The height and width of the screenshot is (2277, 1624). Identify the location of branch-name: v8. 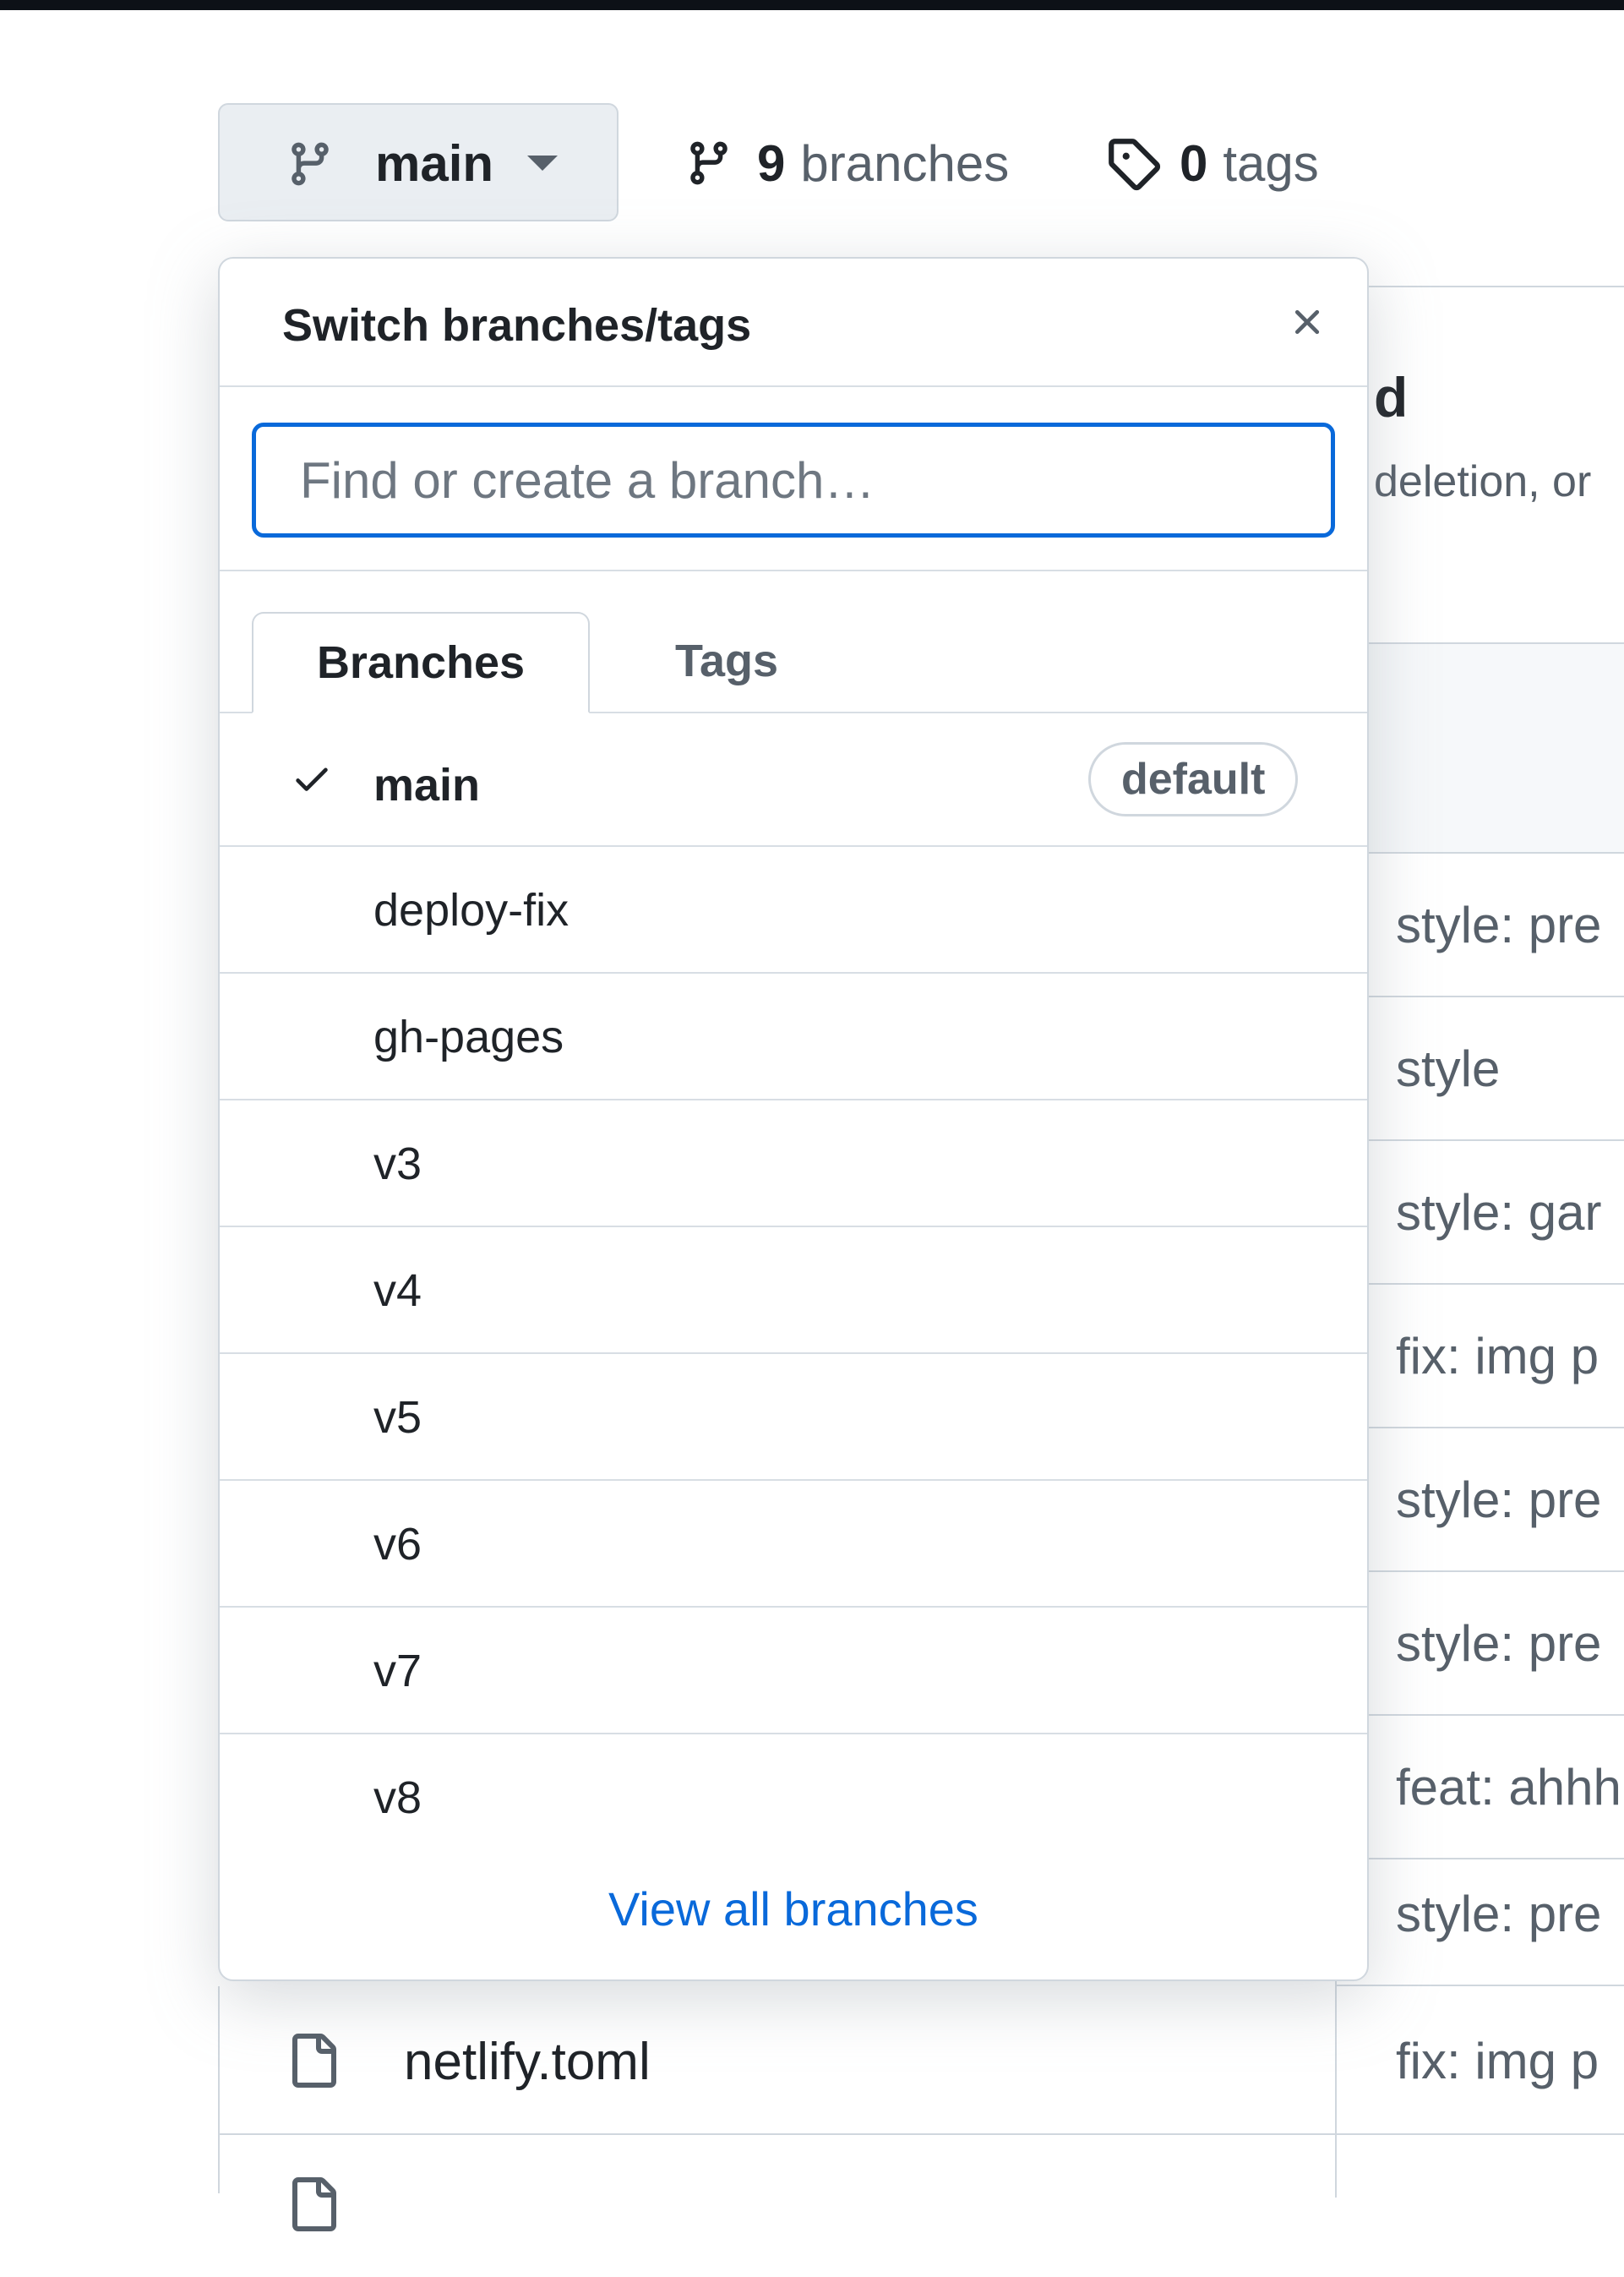
(397, 1797).